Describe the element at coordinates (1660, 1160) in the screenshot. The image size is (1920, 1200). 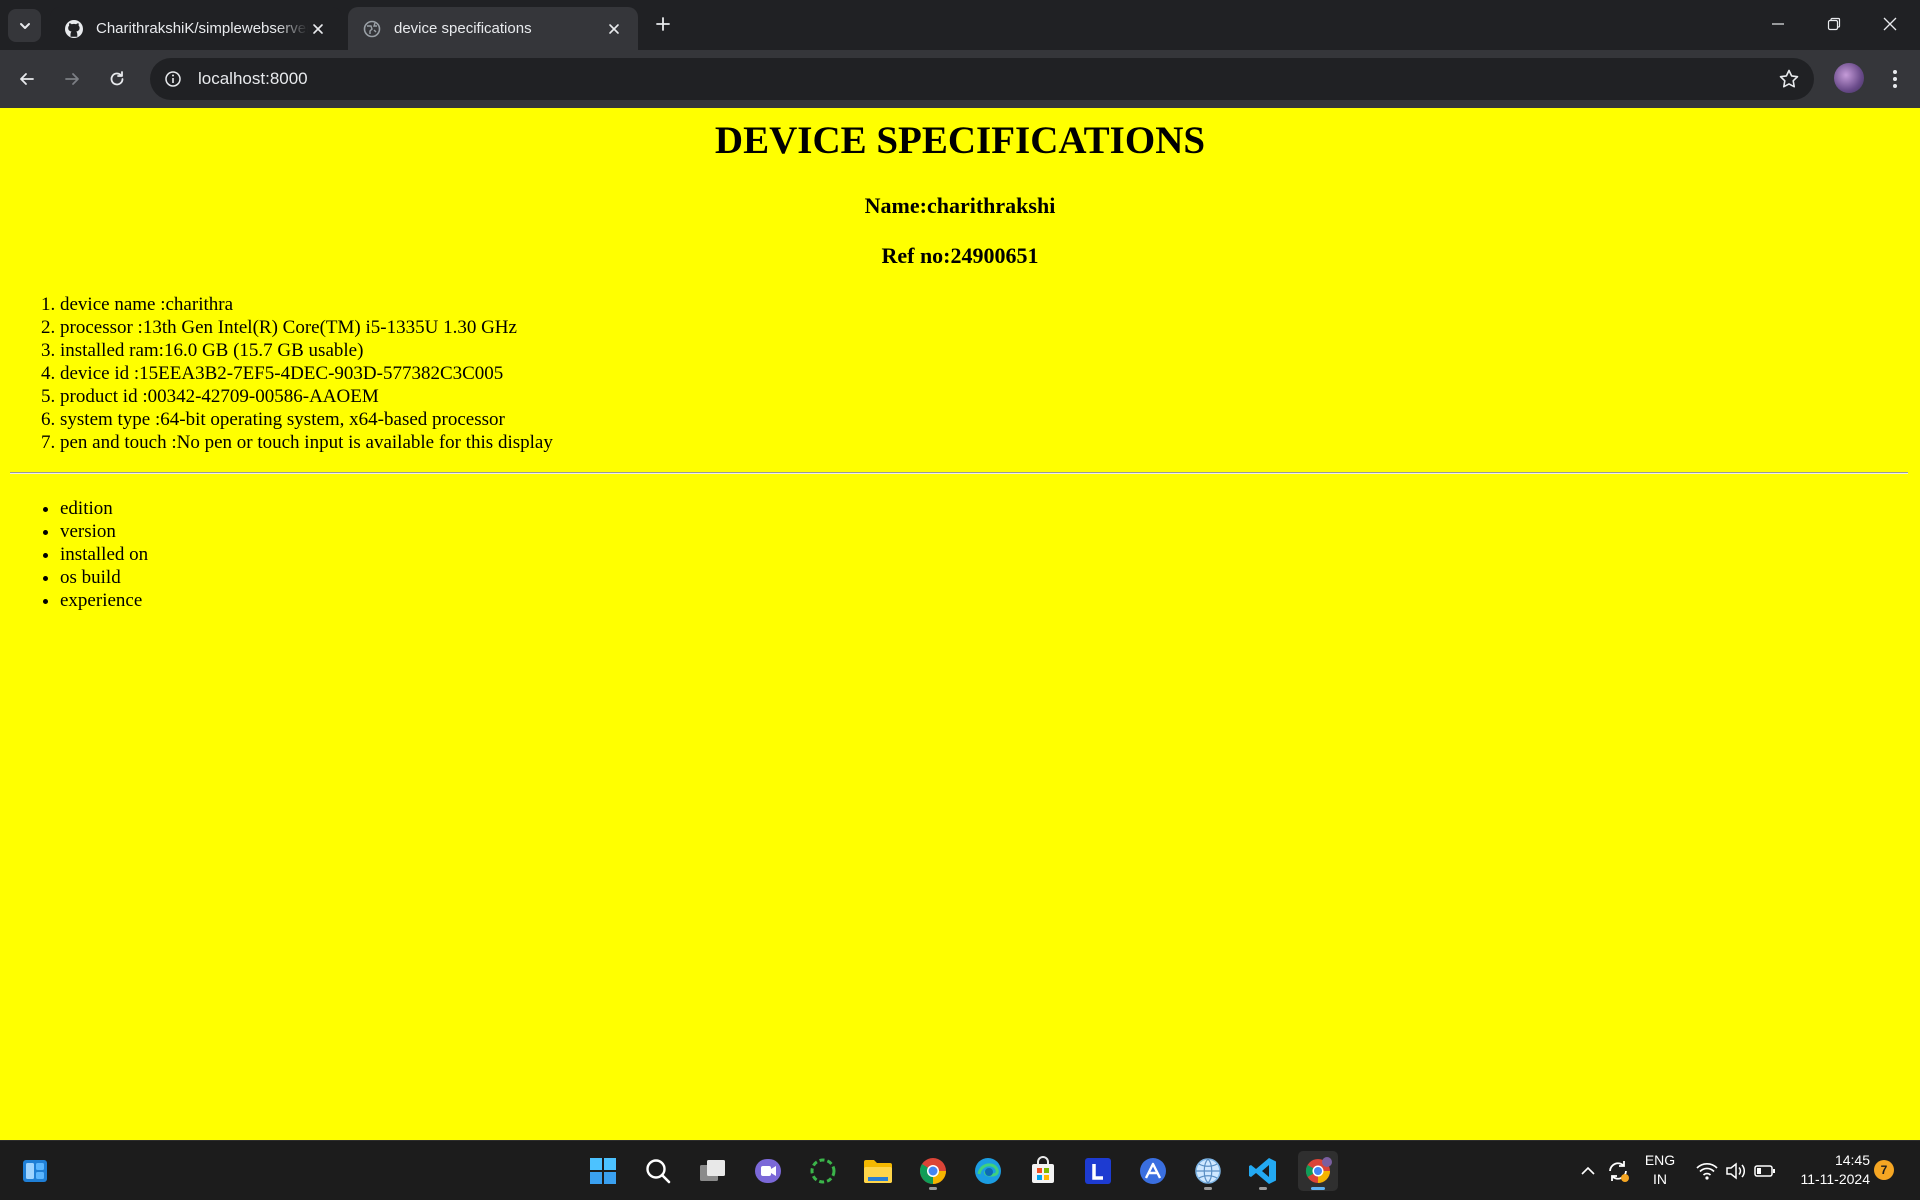
I see `language-code: ENG` at that location.